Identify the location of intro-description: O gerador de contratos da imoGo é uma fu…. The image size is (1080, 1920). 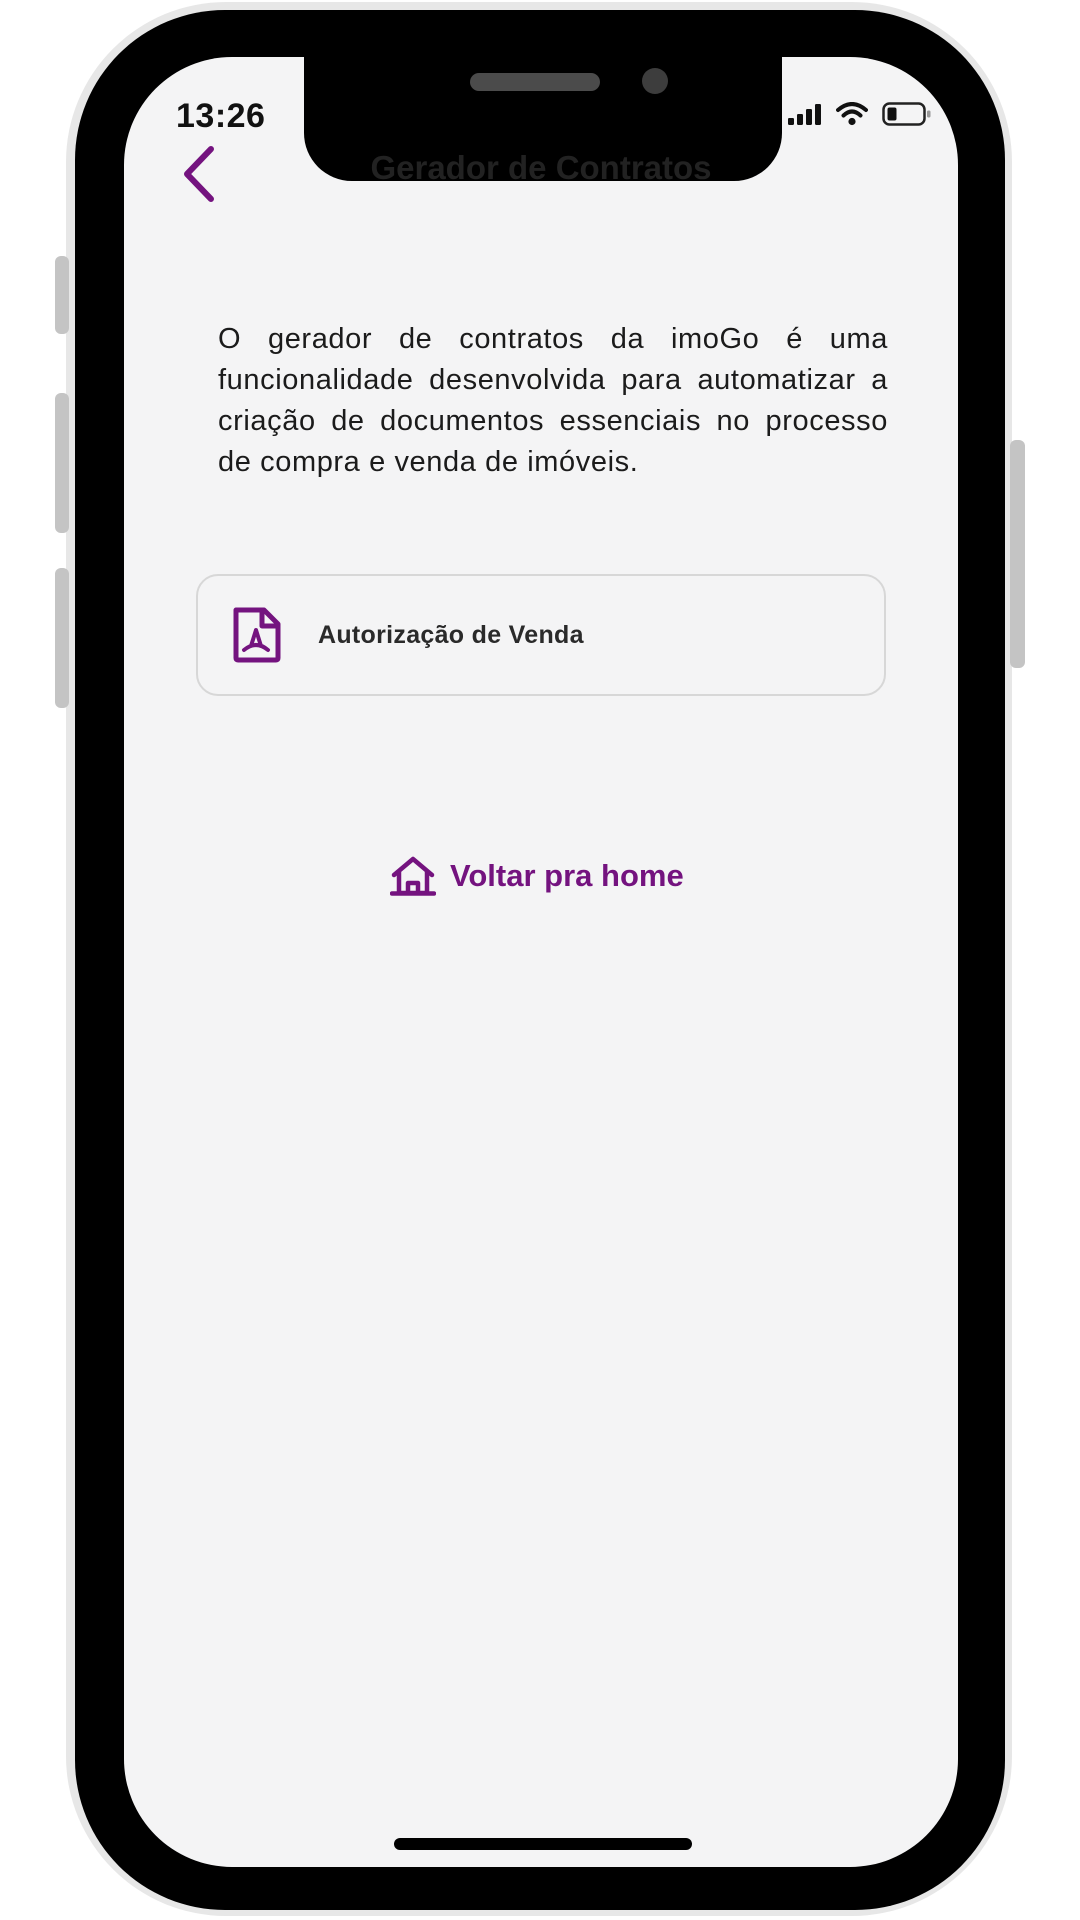
(553, 400).